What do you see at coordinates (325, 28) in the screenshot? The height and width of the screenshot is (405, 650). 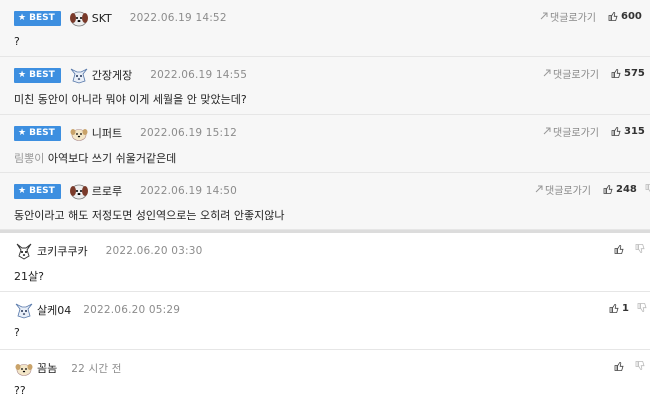 I see `best-comment: ★ BEST SKT 2022.06.19 14:52 댓글로가기 600 ?` at bounding box center [325, 28].